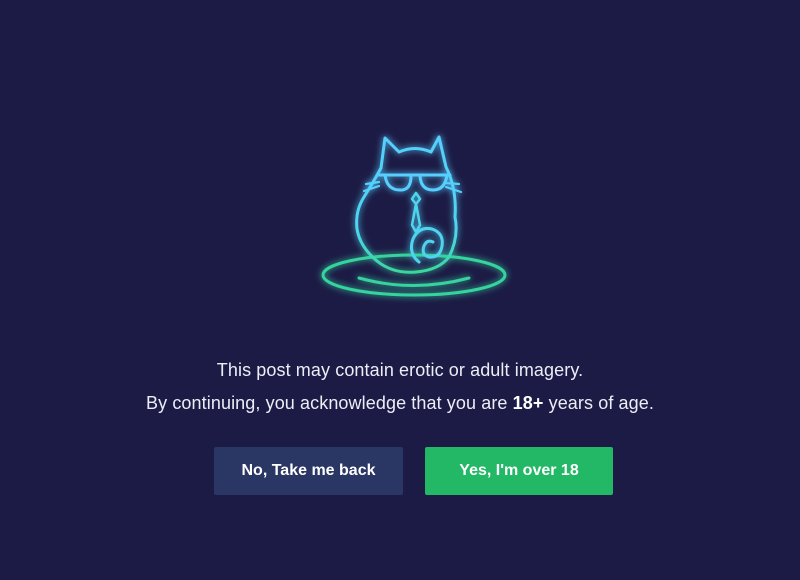 The image size is (800, 580). Describe the element at coordinates (528, 403) in the screenshot. I see `age-threshold-text: 18+` at that location.